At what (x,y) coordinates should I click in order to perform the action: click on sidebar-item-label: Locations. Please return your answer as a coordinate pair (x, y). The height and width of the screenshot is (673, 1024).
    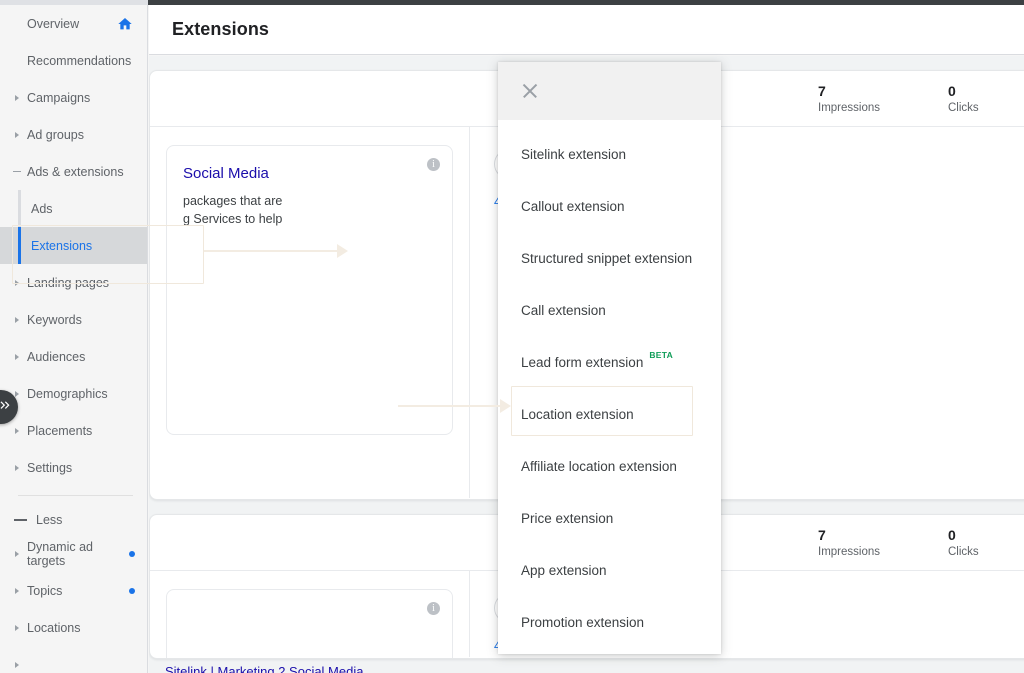
    Looking at the image, I should click on (54, 627).